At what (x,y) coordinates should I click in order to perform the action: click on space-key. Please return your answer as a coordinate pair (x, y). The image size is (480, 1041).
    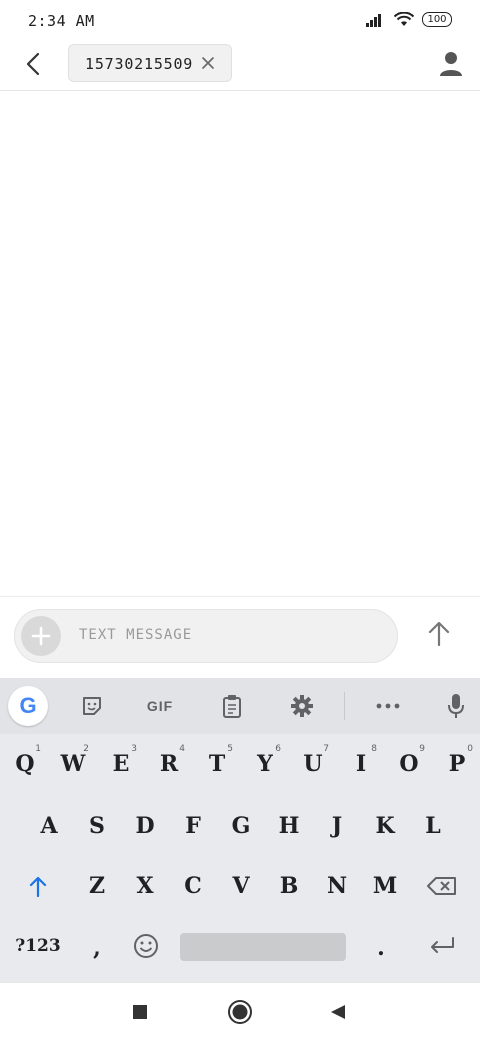
    Looking at the image, I should click on (263, 947).